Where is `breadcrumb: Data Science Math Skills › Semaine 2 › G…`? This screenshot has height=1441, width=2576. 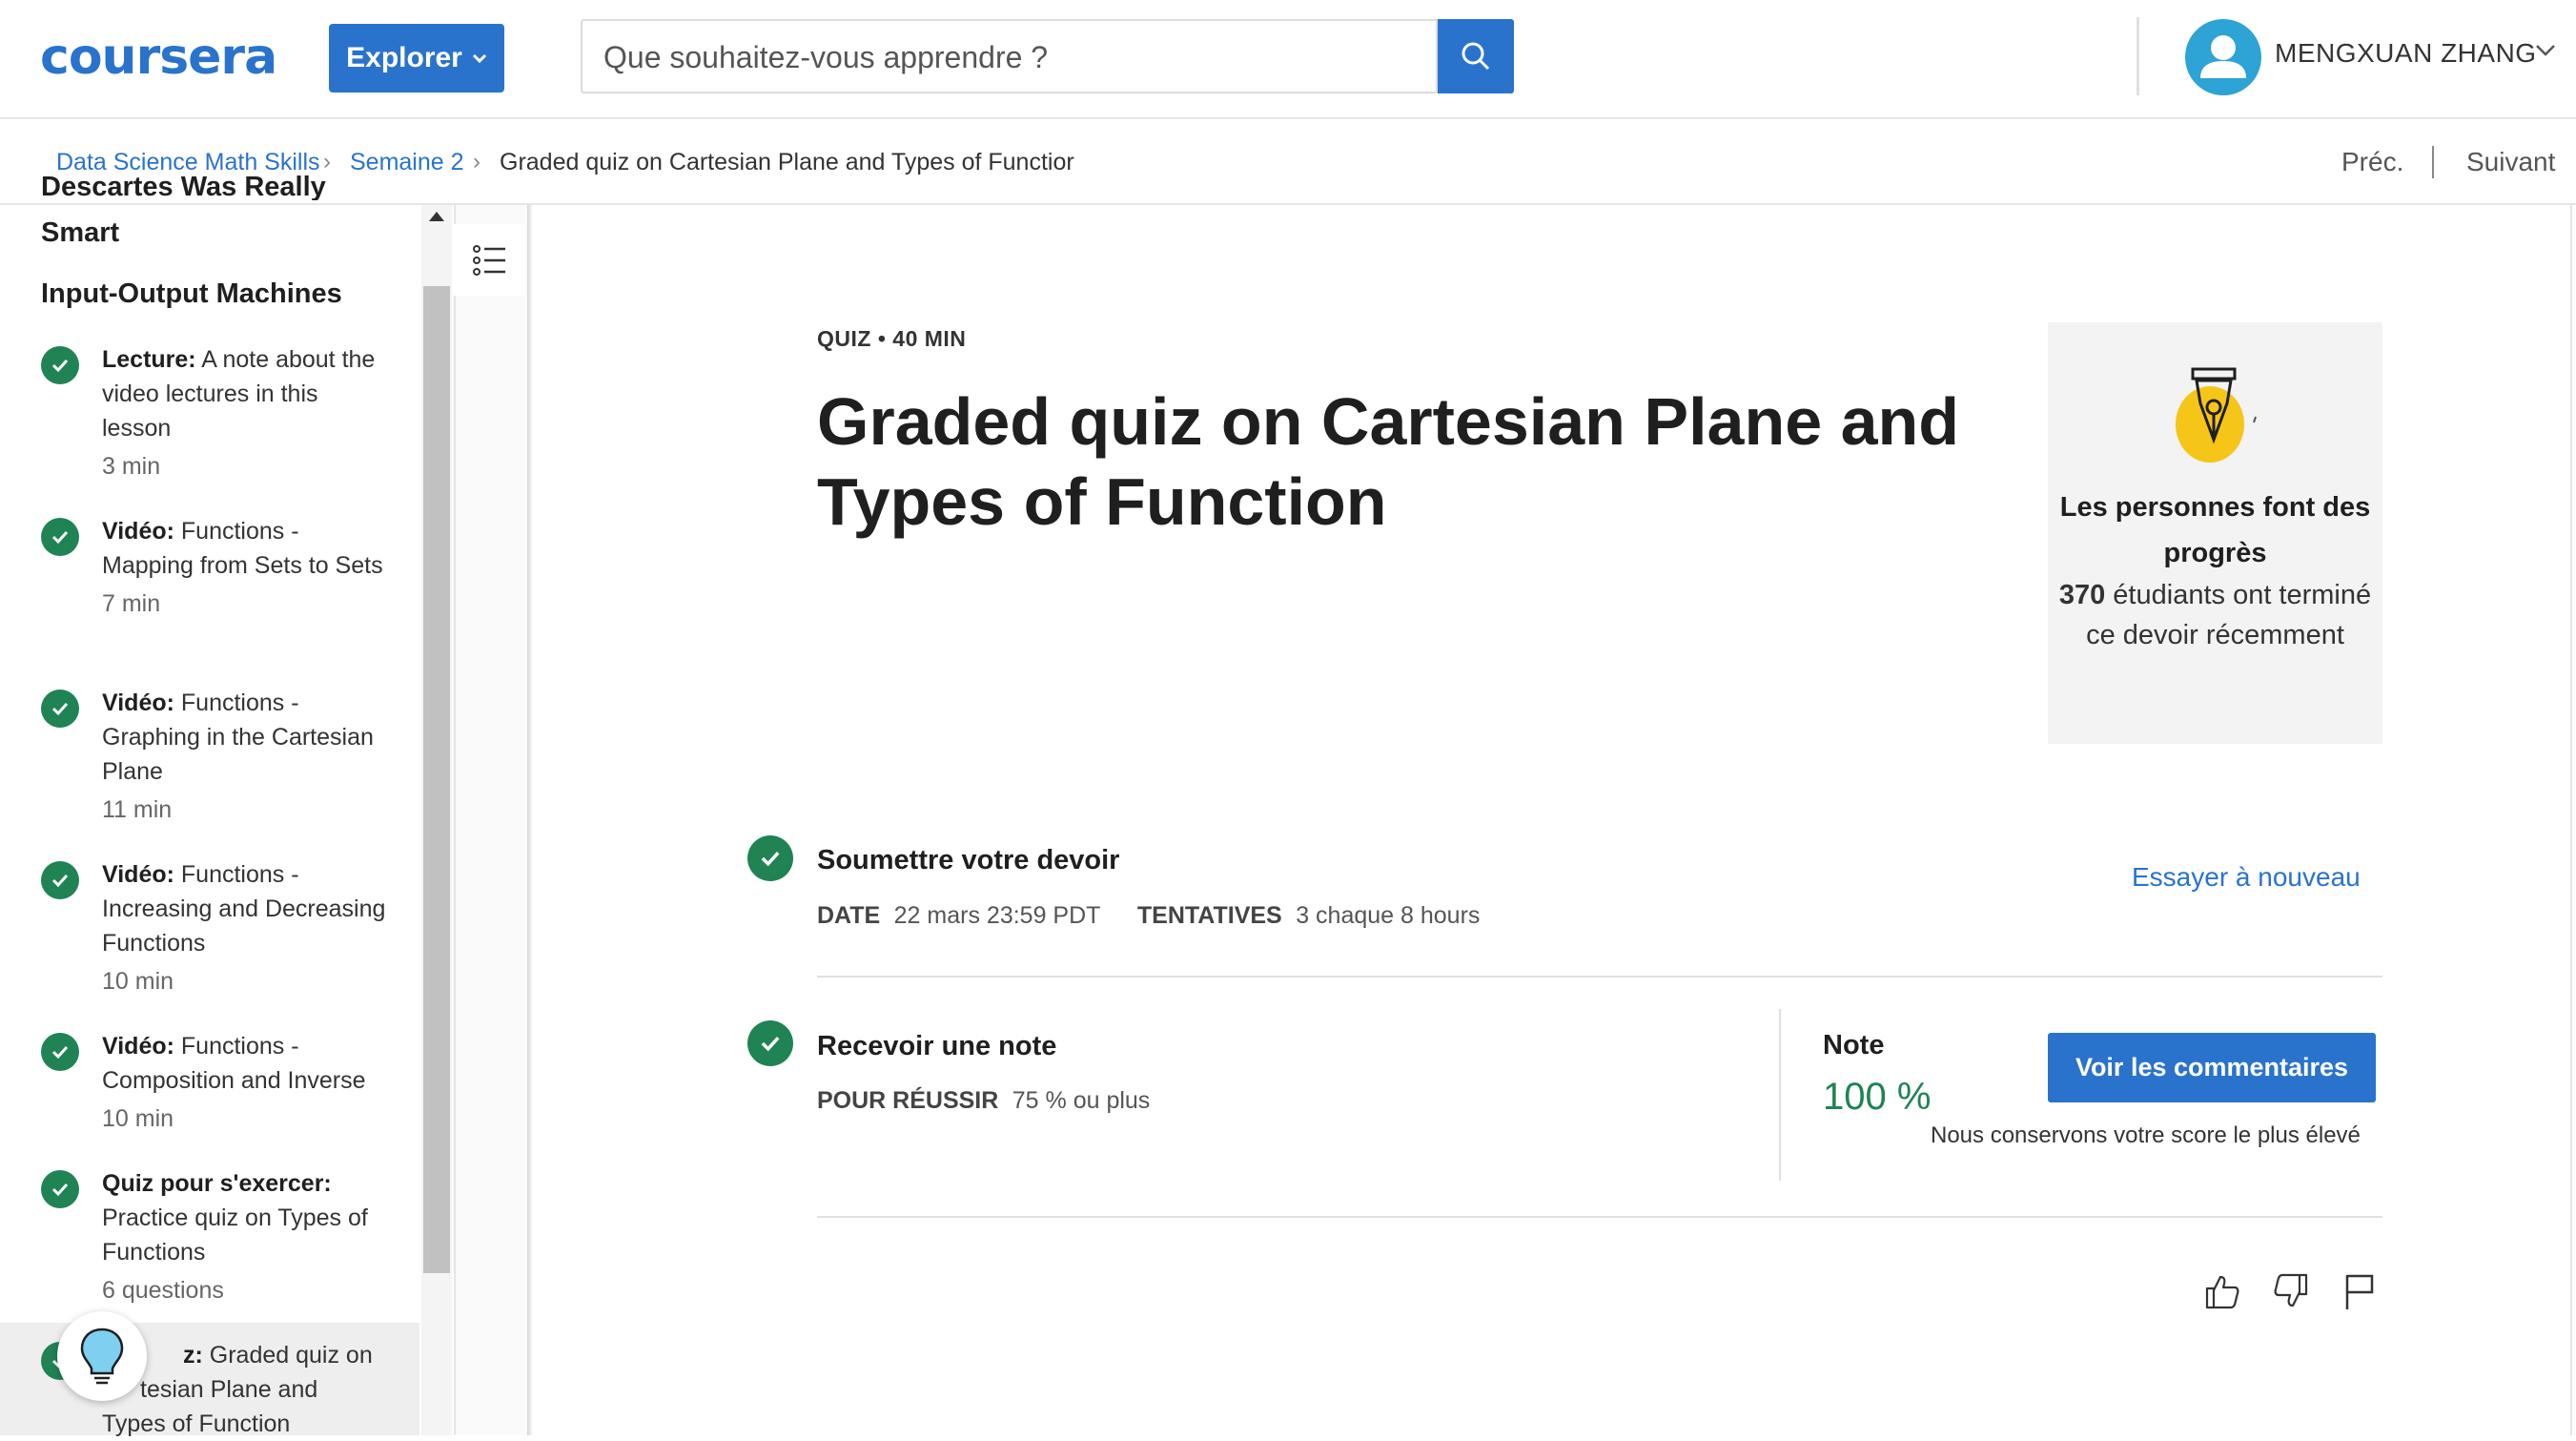
breadcrumb: Data Science Math Skills › Semaine 2 › G… is located at coordinates (1288, 162).